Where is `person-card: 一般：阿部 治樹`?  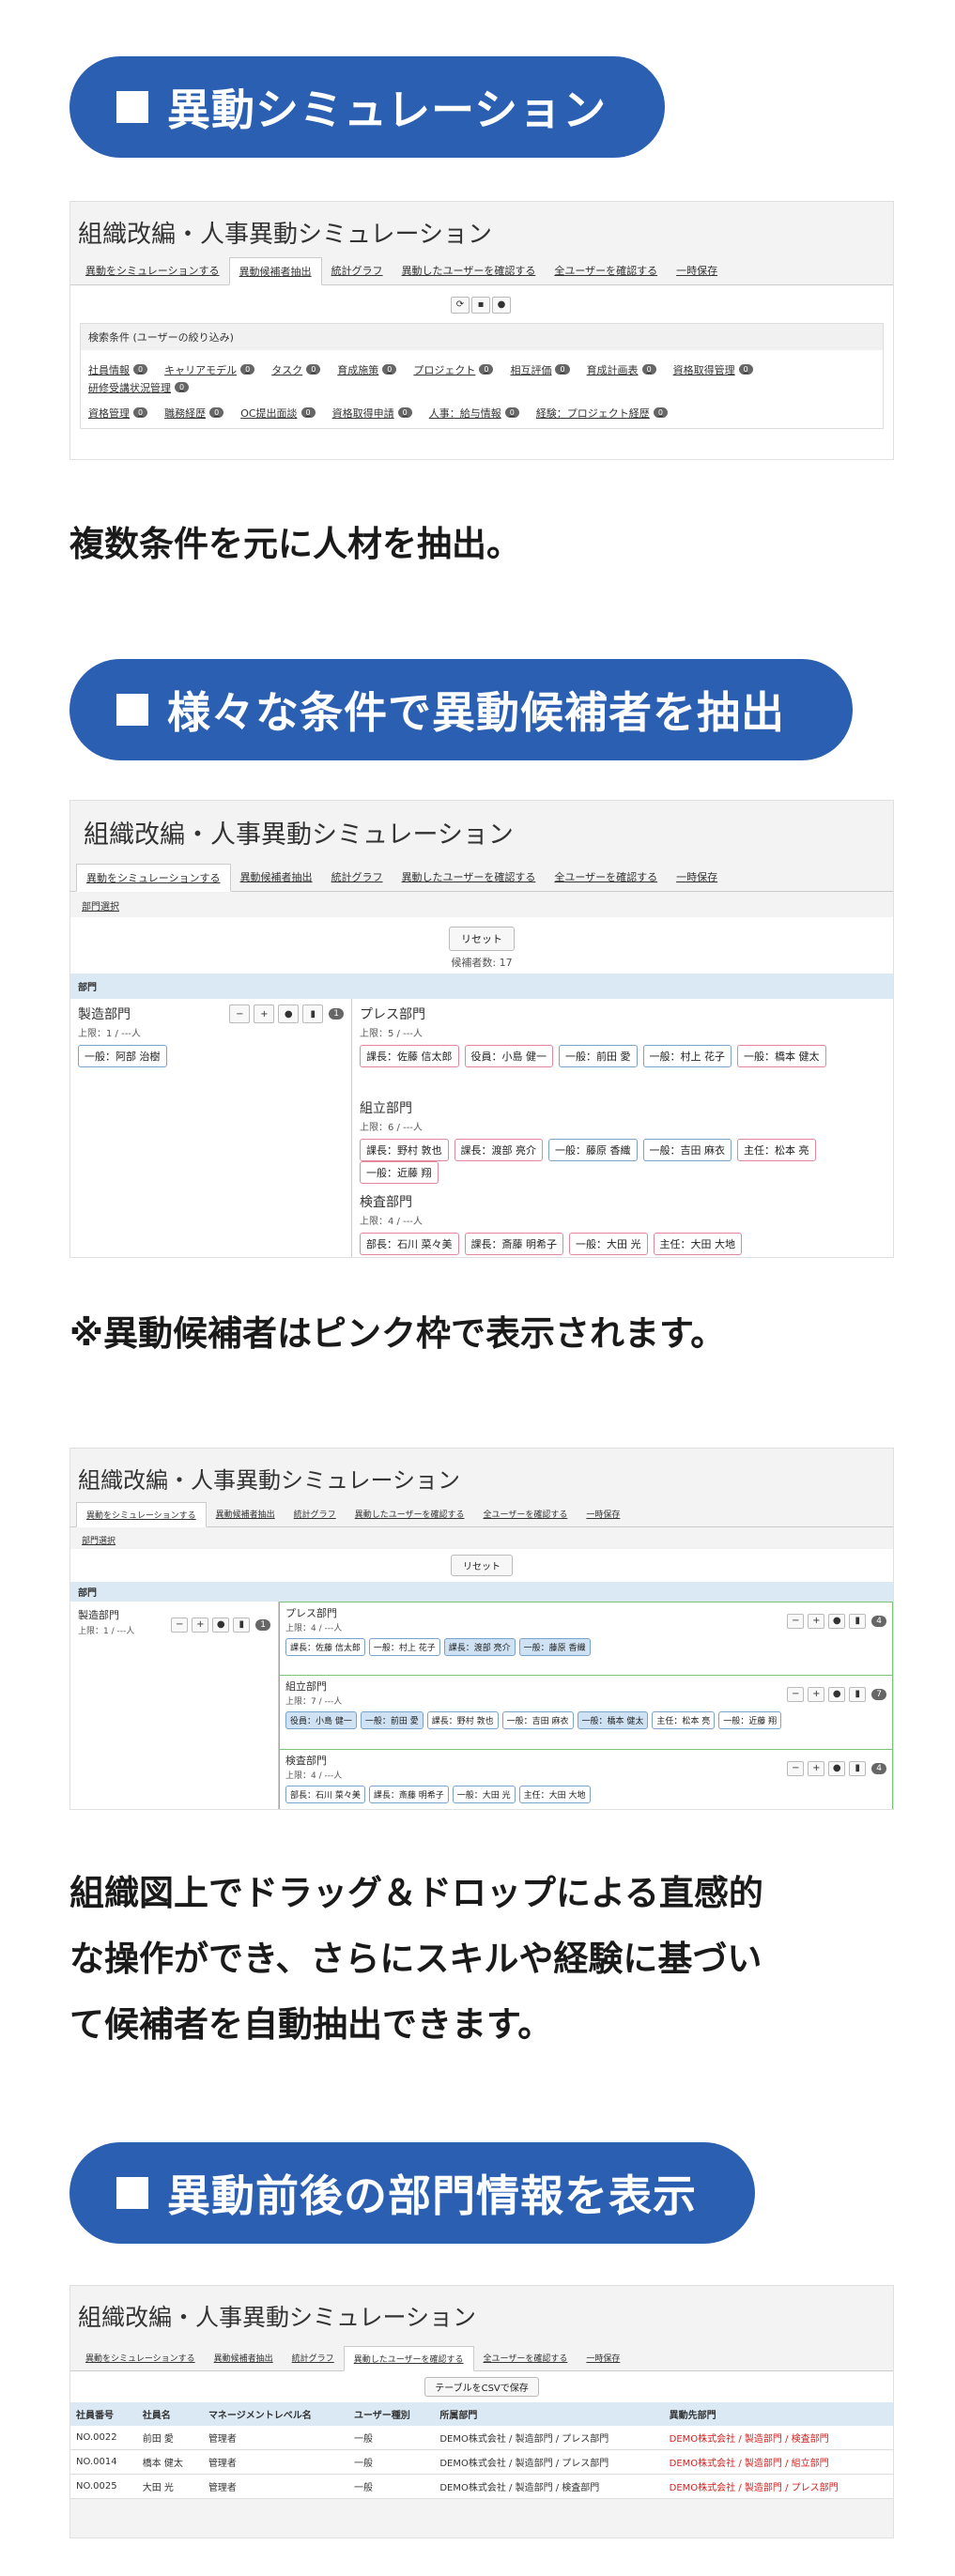
person-card: 一般：阿部 治樹 is located at coordinates (122, 1056).